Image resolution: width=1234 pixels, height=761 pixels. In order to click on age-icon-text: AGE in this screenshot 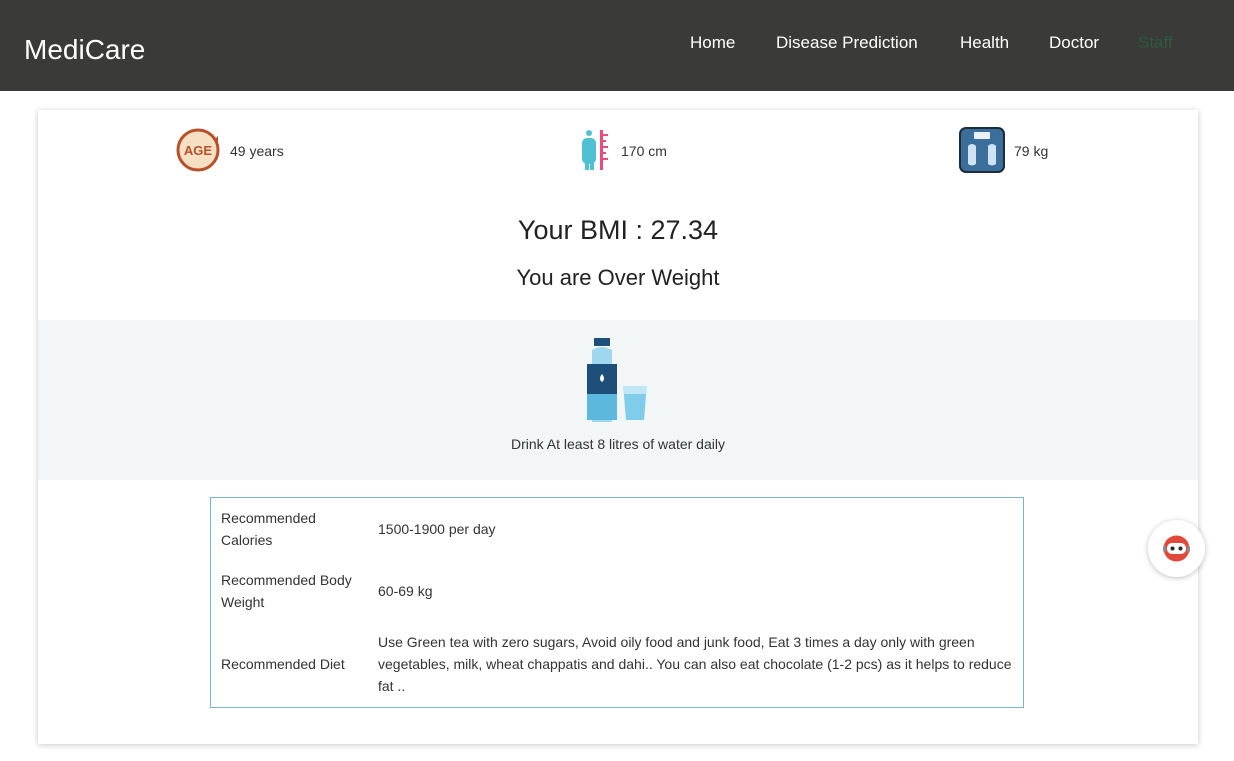, I will do `click(198, 150)`.